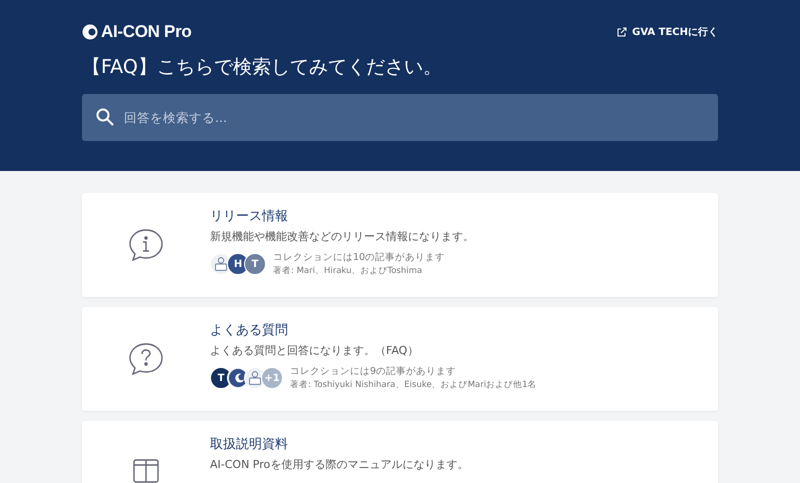  Describe the element at coordinates (262, 67) in the screenshot. I see `page-title: 【FAQ】こちらで検索してみてください。` at that location.